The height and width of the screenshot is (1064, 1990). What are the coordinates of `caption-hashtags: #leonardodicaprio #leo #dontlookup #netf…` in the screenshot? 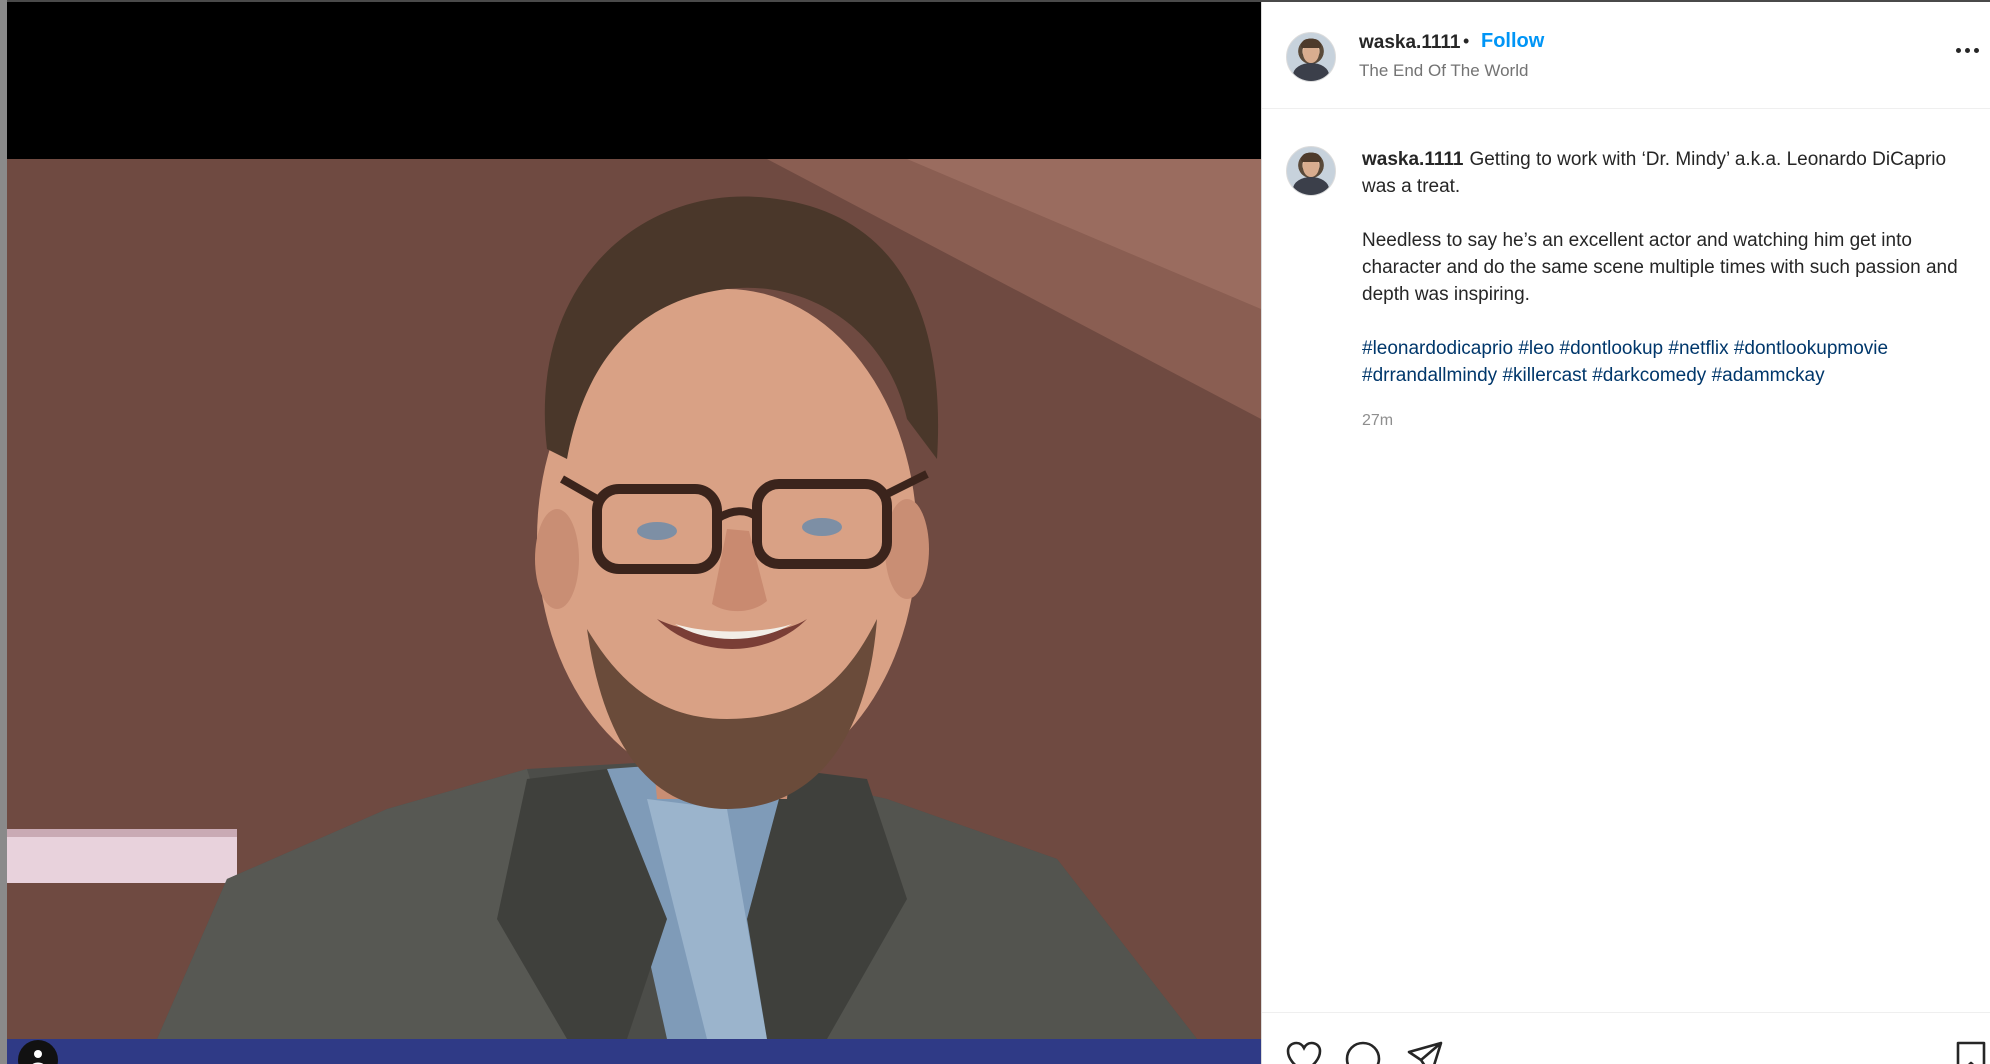 It's located at (1672, 362).